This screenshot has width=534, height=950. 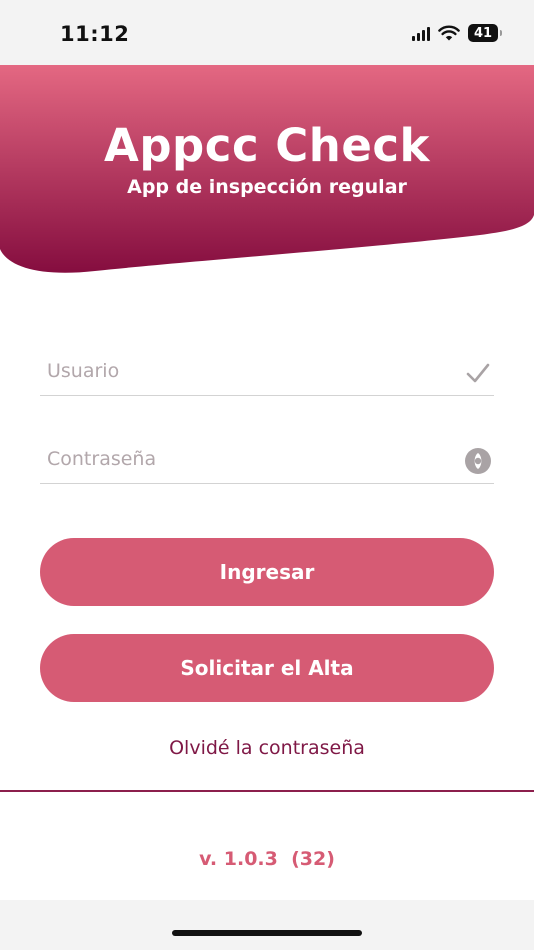 What do you see at coordinates (267, 668) in the screenshot?
I see `signup-button: Solicitar el Alta` at bounding box center [267, 668].